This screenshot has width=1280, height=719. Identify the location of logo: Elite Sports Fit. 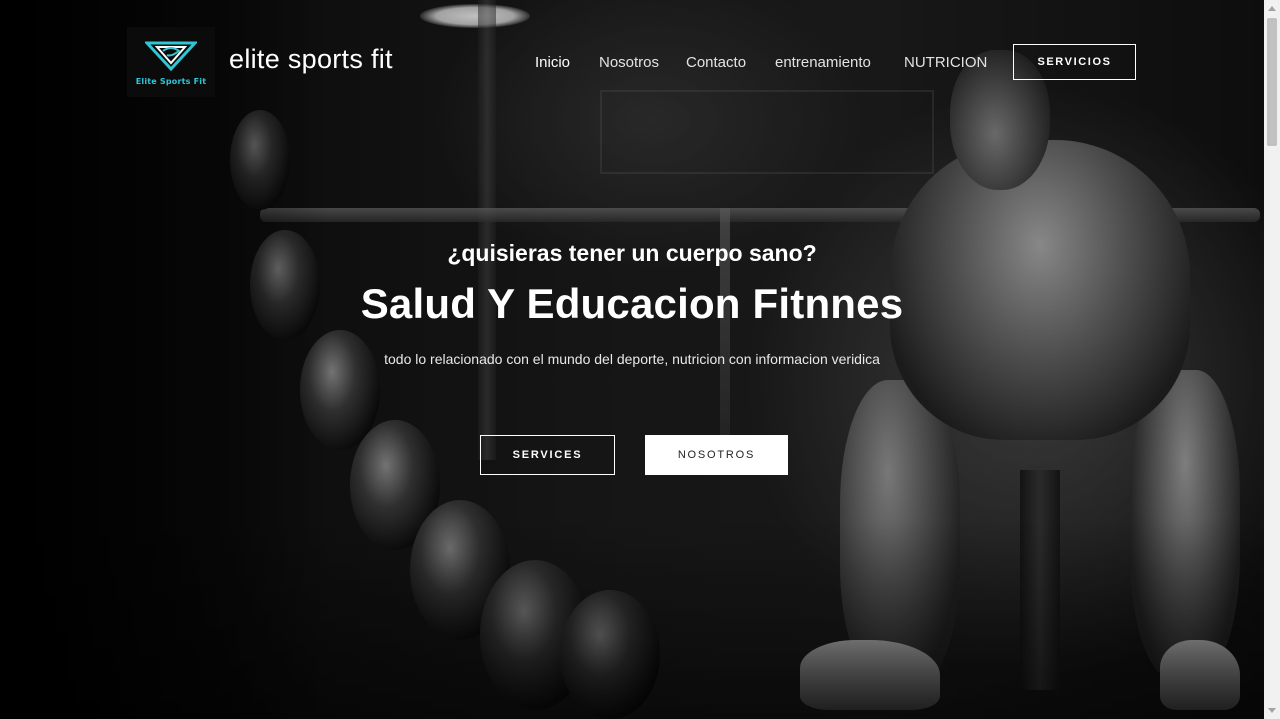
(171, 62).